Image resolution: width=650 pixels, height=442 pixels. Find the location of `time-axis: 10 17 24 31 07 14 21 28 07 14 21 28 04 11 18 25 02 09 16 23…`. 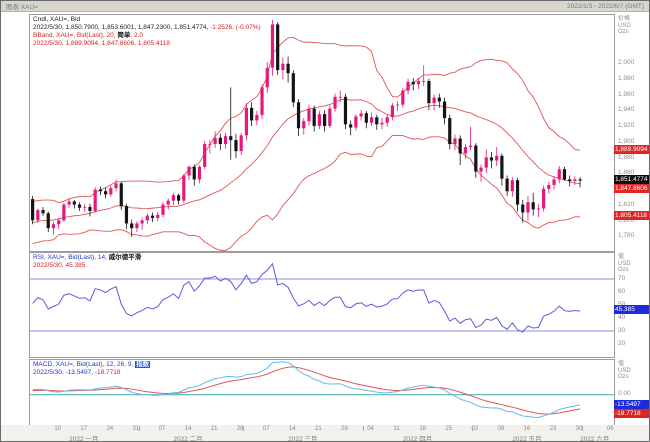

time-axis: 10 17 24 31 07 14 21 28 07 14 21 28 04 11 18 25 02 09 16 23… is located at coordinates (325, 433).